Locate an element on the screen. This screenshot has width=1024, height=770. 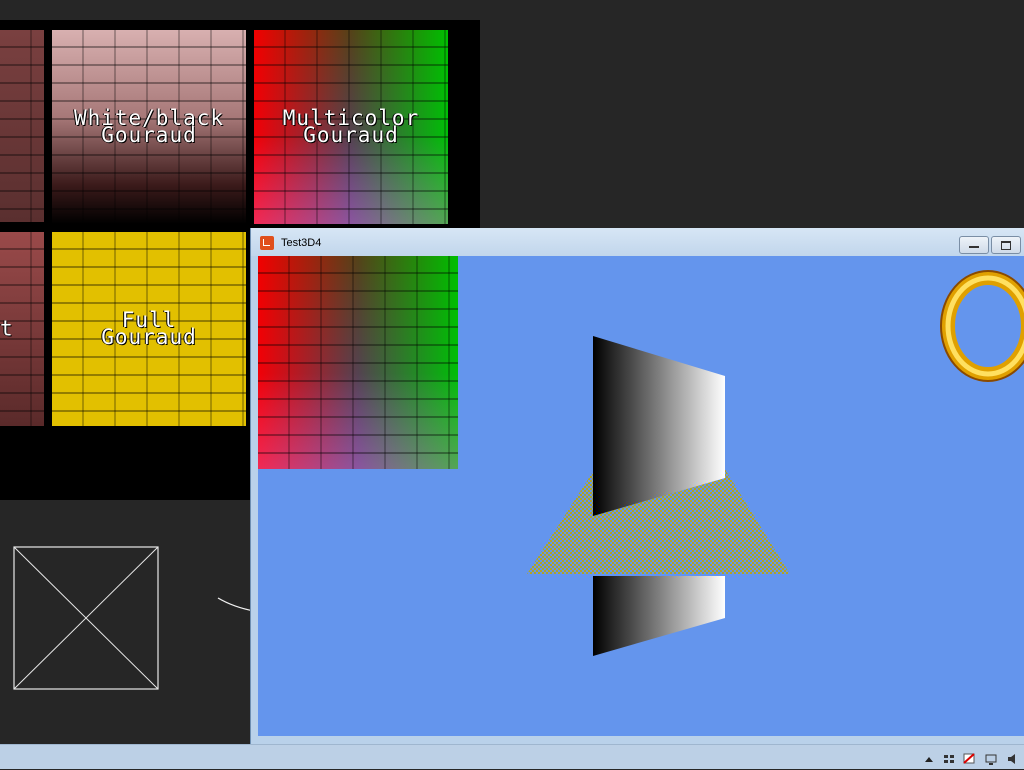
tile-partial-bottom: t is located at coordinates (22, 329).